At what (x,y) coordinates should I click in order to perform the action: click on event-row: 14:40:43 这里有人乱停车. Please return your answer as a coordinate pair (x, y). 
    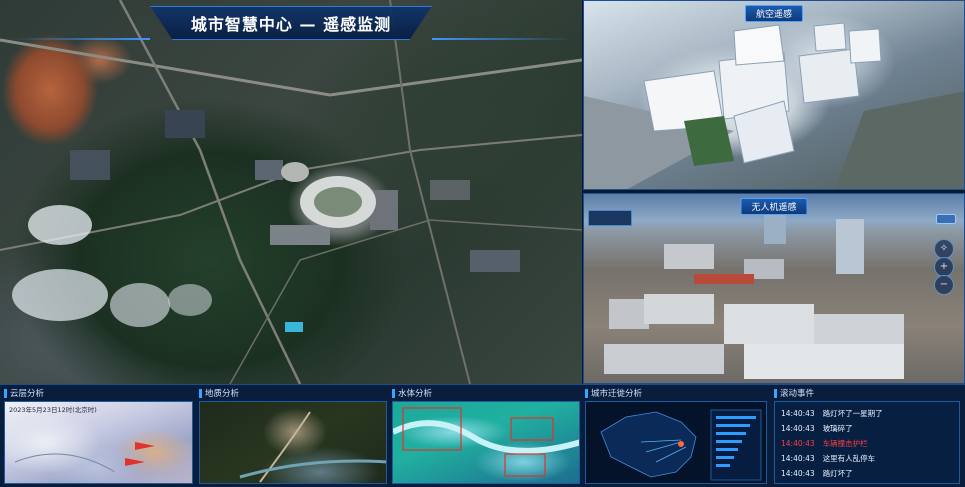
    Looking at the image, I should click on (867, 458).